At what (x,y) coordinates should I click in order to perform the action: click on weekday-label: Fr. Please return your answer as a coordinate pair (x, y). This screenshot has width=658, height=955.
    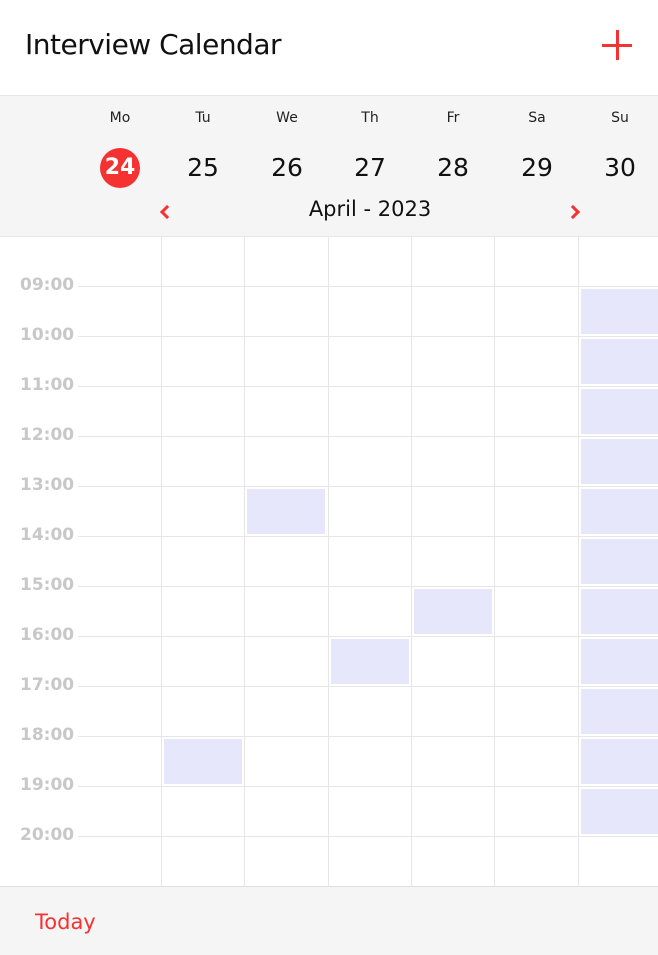
    Looking at the image, I should click on (453, 118).